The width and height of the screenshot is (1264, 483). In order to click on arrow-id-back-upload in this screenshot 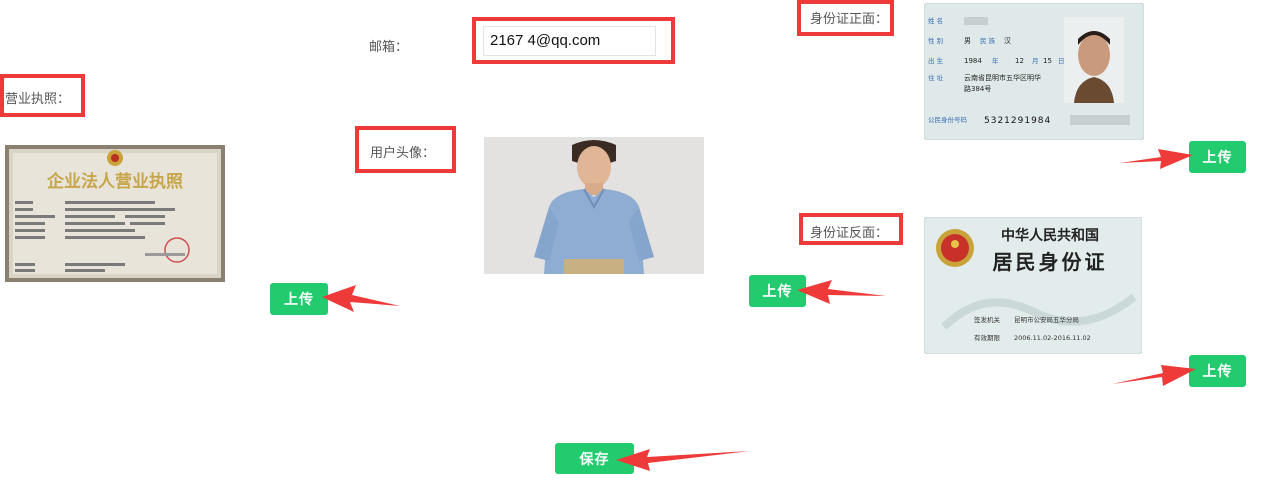, I will do `click(1154, 375)`.